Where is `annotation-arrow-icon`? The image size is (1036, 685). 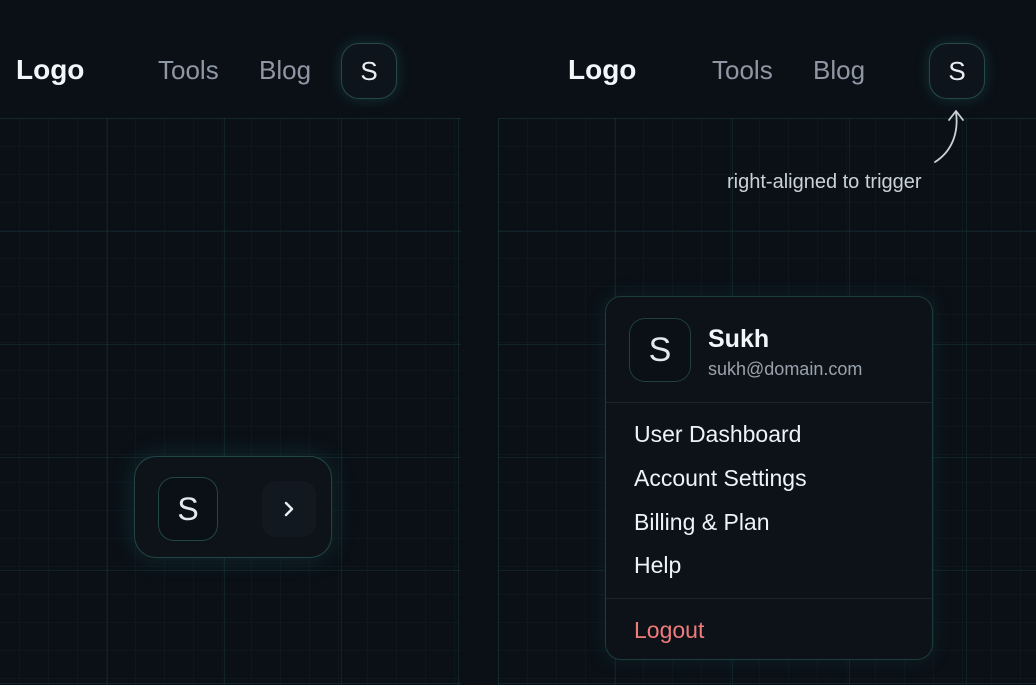
annotation-arrow-icon is located at coordinates (949, 136).